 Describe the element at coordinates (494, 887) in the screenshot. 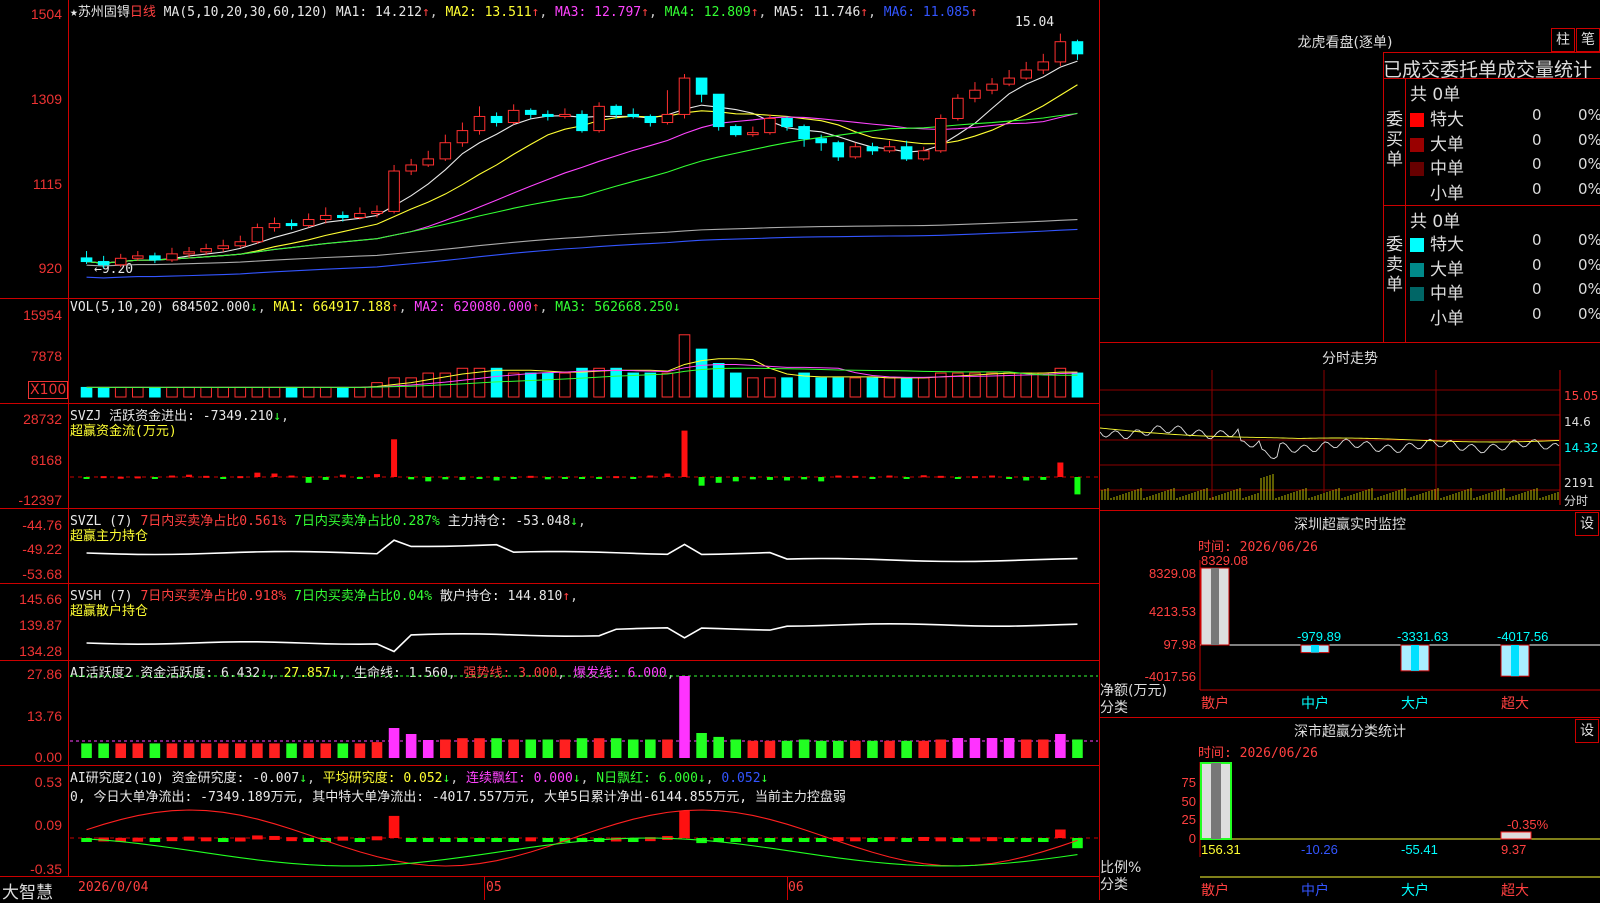

I see `x-label-1: 05` at that location.